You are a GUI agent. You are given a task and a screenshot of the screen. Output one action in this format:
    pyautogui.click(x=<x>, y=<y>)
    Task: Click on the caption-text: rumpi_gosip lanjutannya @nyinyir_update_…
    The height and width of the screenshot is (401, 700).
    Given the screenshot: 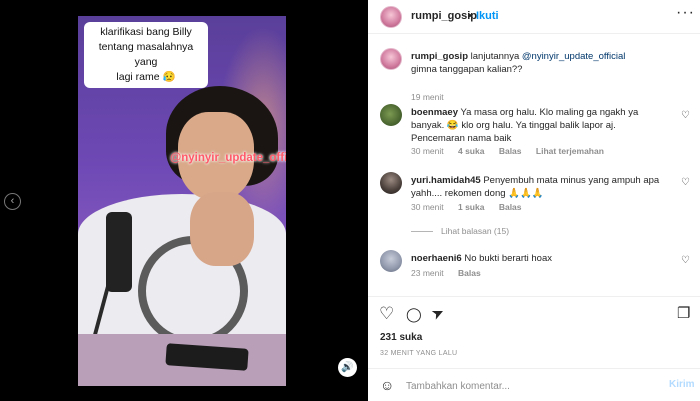 What is the action you would take?
    pyautogui.click(x=540, y=63)
    